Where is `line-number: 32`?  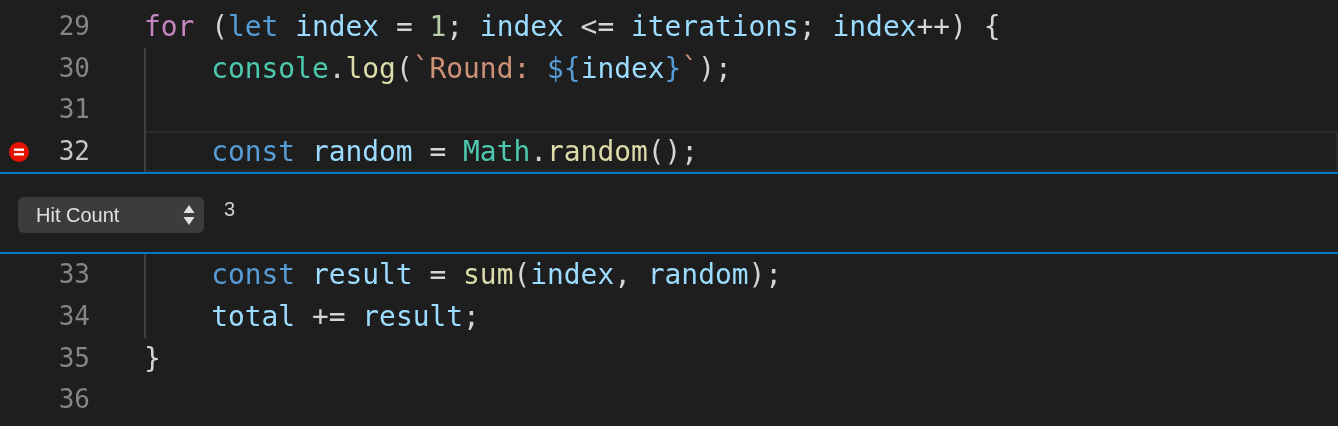
line-number: 32 is located at coordinates (73, 151).